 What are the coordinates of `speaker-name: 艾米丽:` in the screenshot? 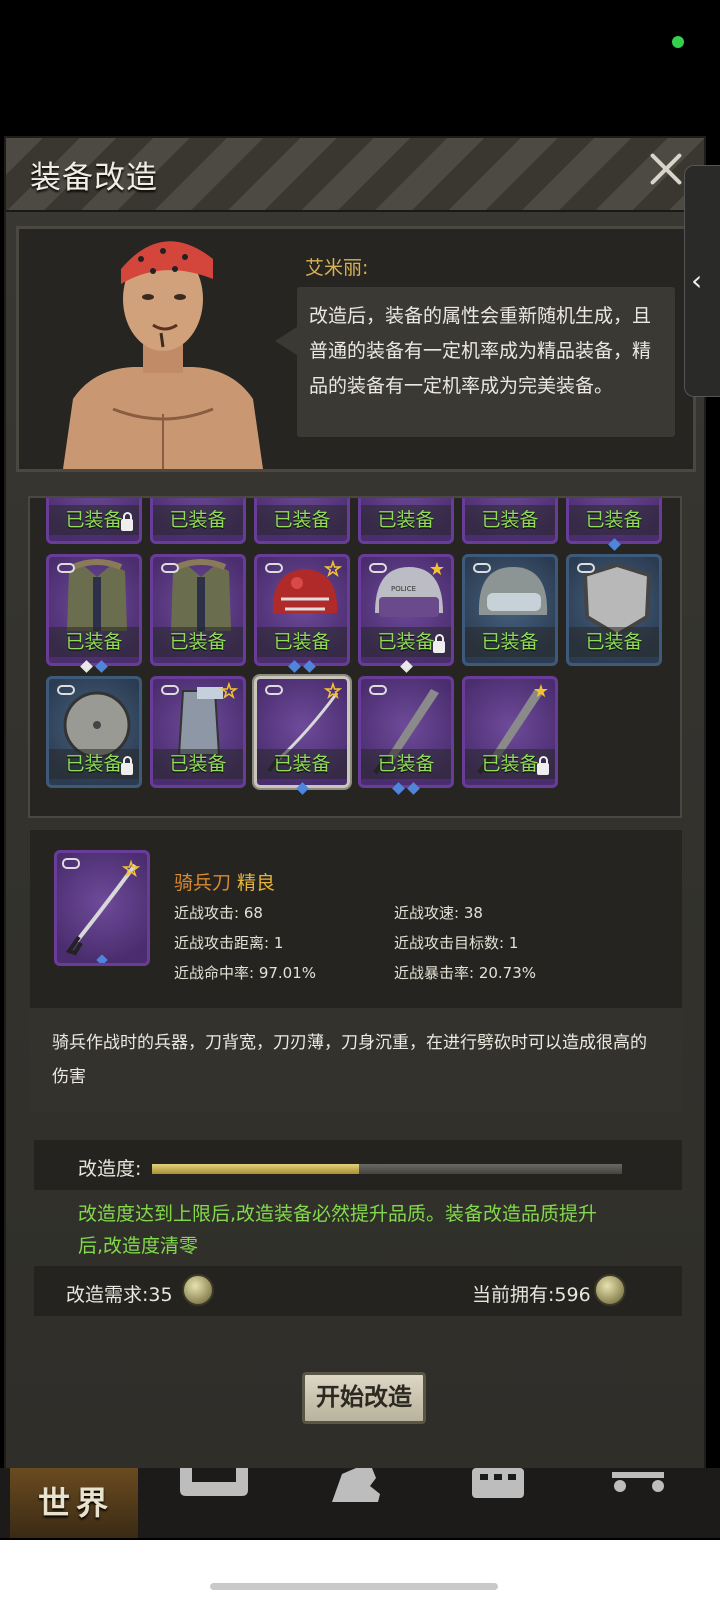 It's located at (337, 268).